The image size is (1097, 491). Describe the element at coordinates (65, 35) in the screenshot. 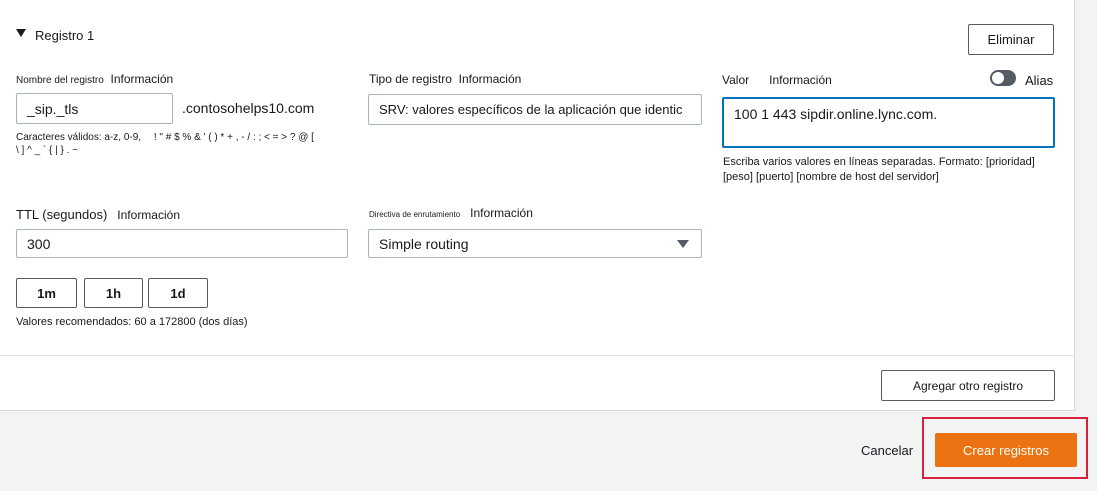

I see `section-title: Registro 1` at that location.